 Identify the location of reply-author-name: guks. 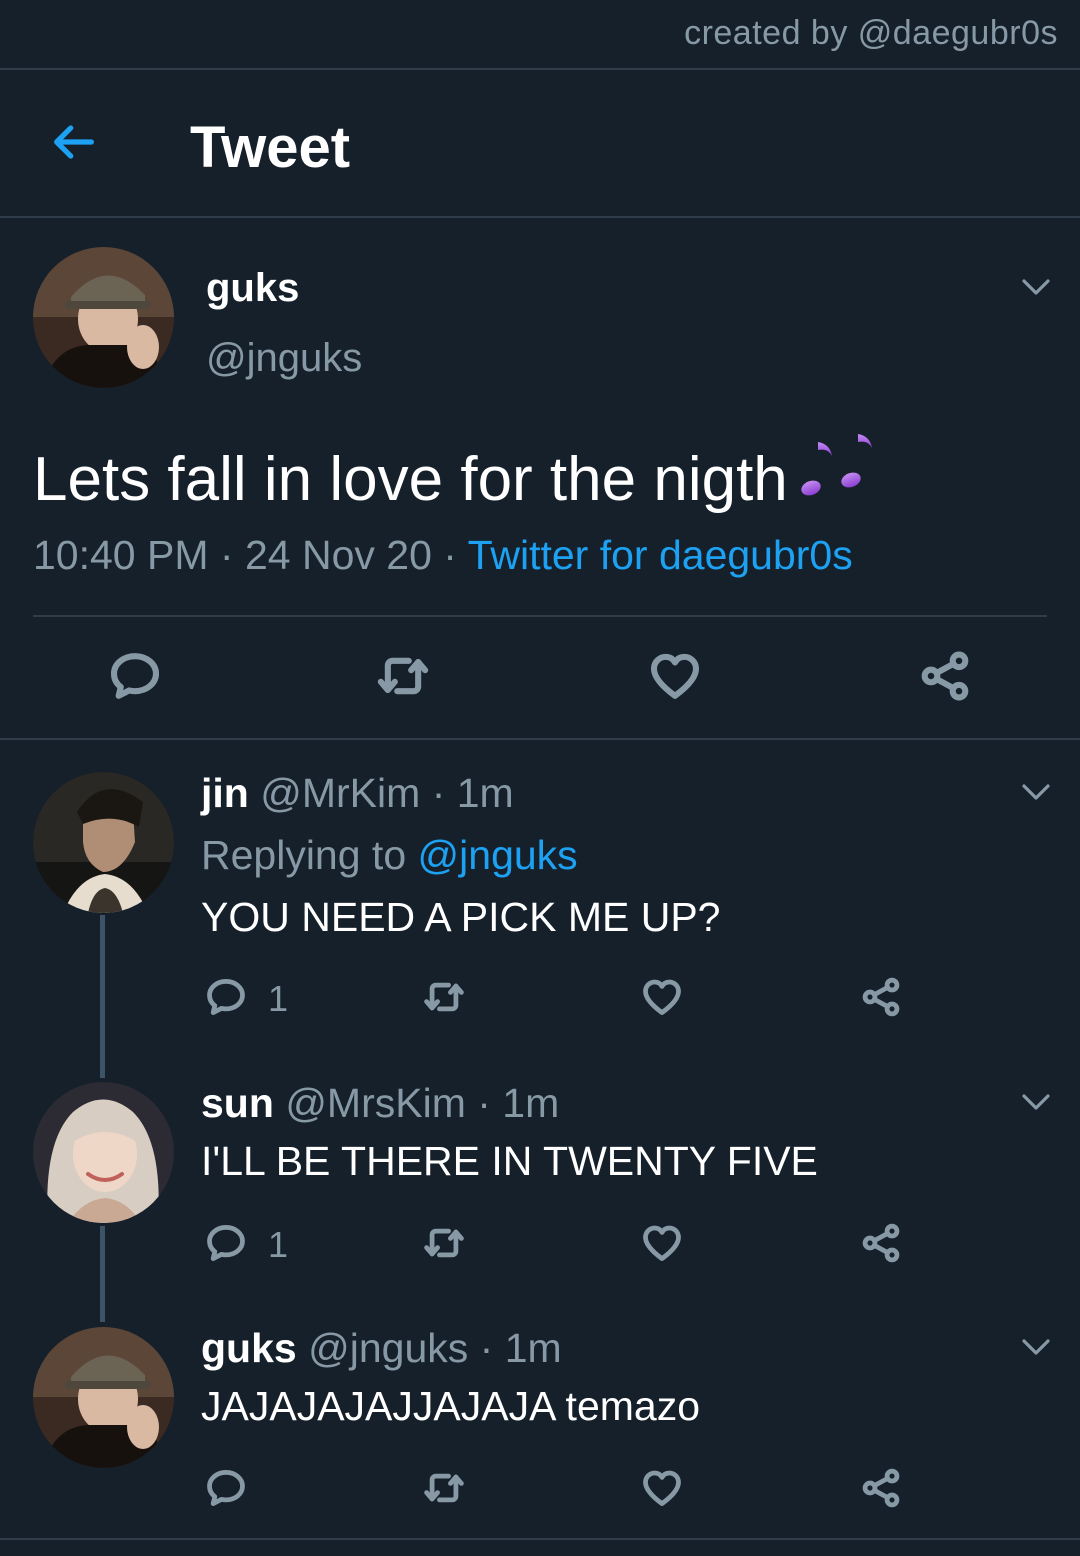
(249, 1348).